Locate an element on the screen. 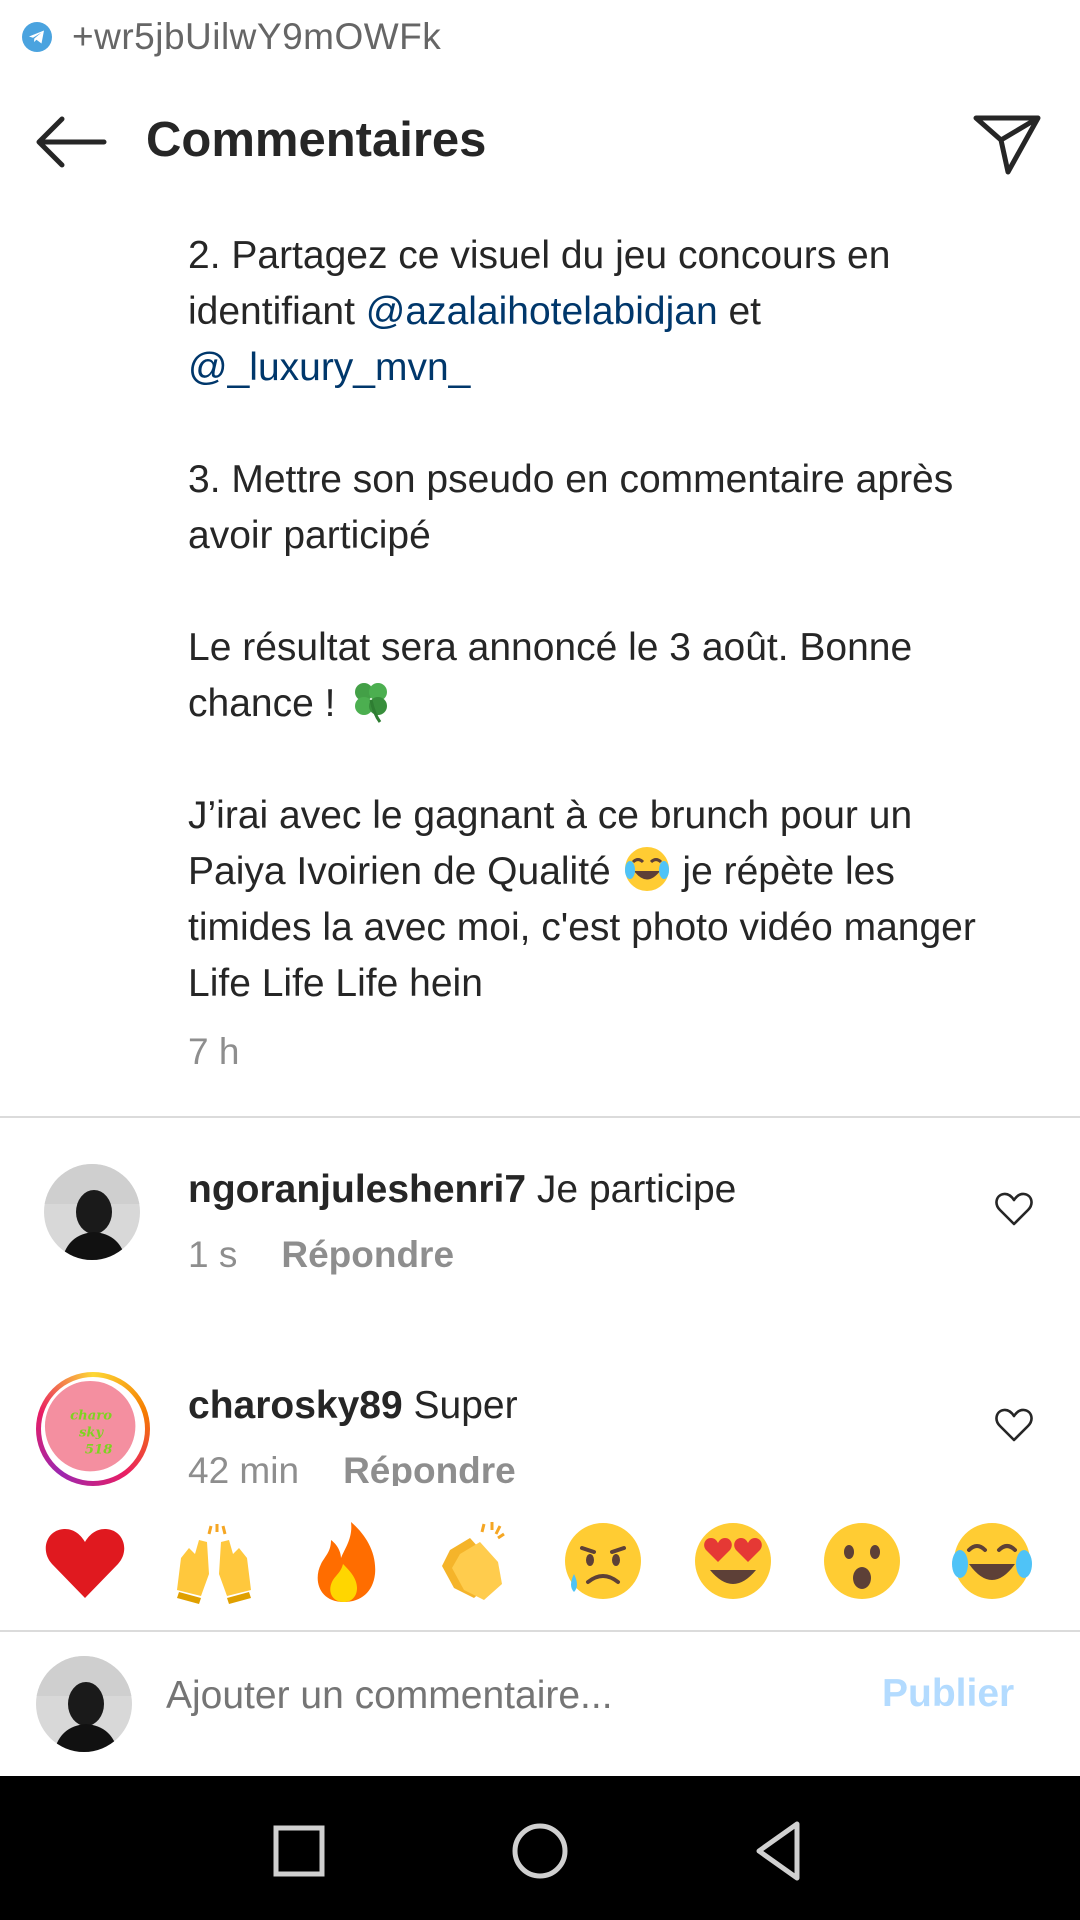 This screenshot has height=1920, width=1080. comment-meta: 1 s Répondre is located at coordinates (321, 1255).